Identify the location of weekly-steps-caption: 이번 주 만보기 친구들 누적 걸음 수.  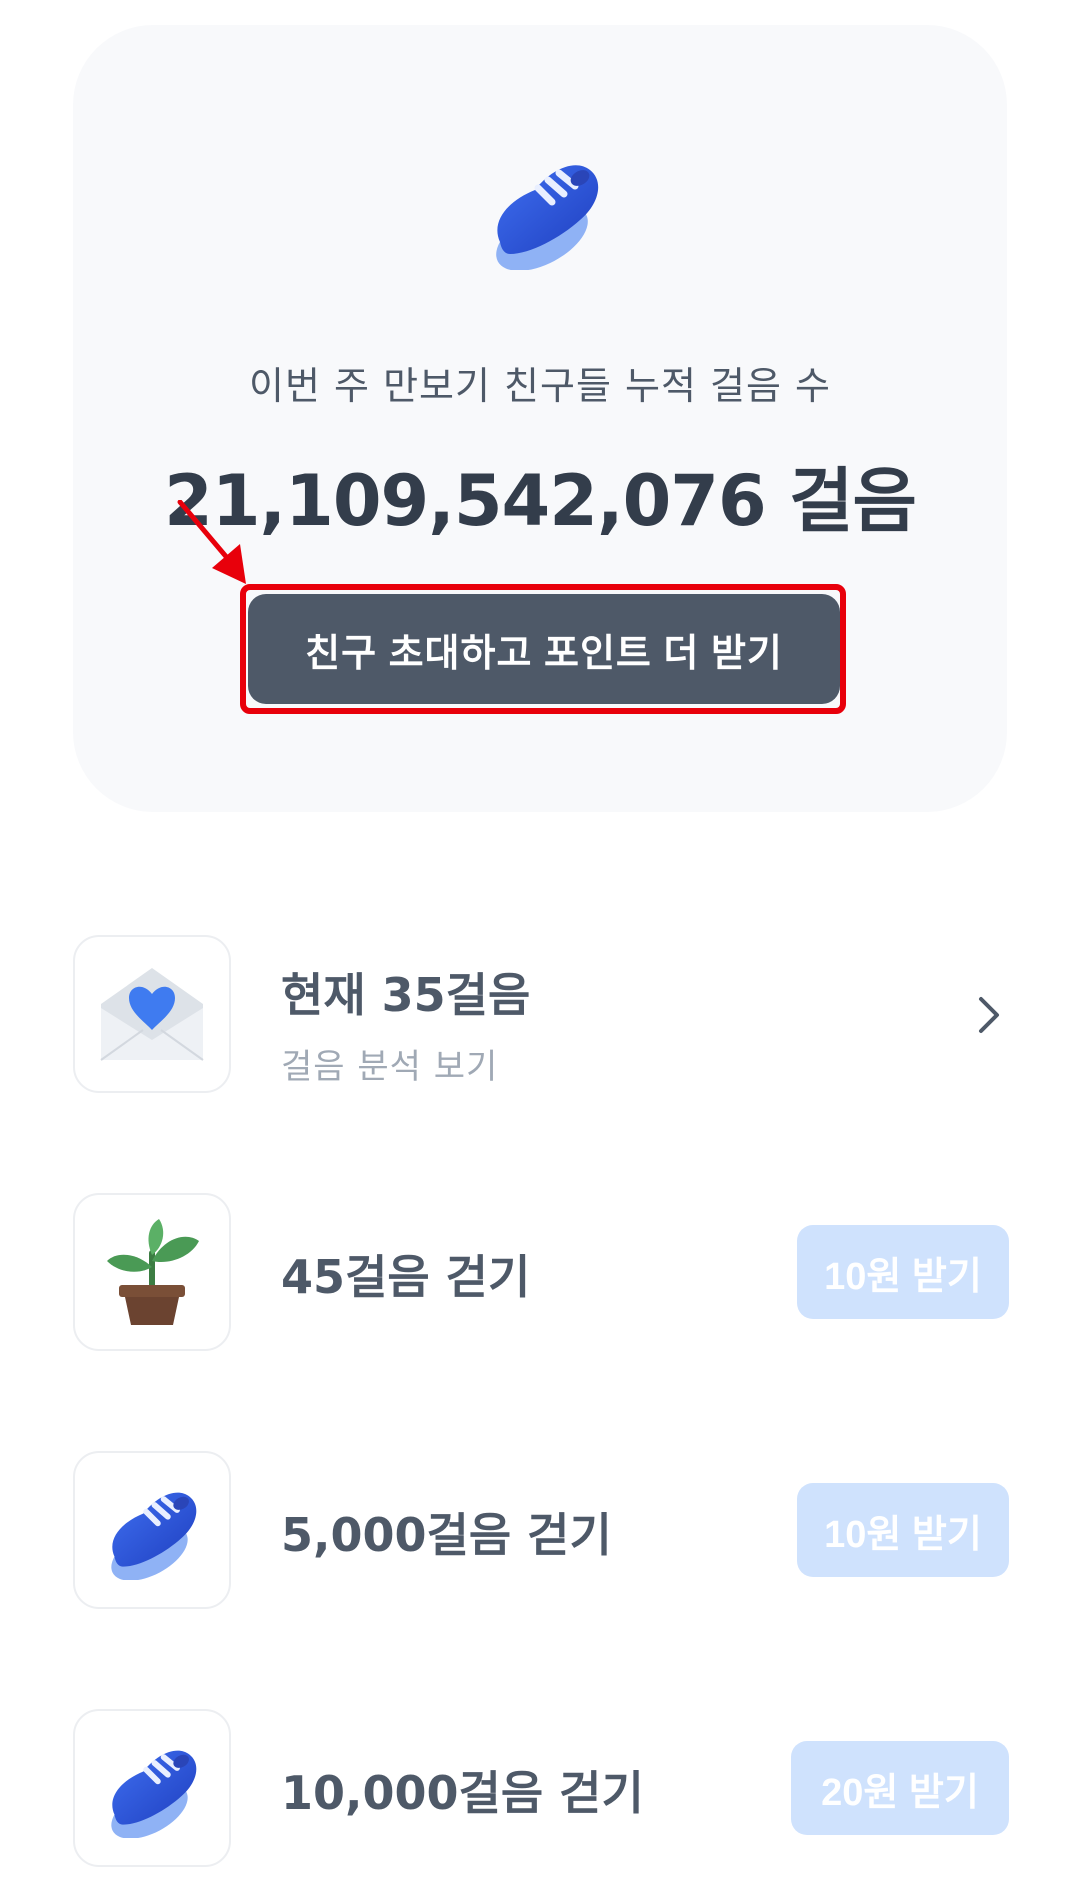
(540, 386).